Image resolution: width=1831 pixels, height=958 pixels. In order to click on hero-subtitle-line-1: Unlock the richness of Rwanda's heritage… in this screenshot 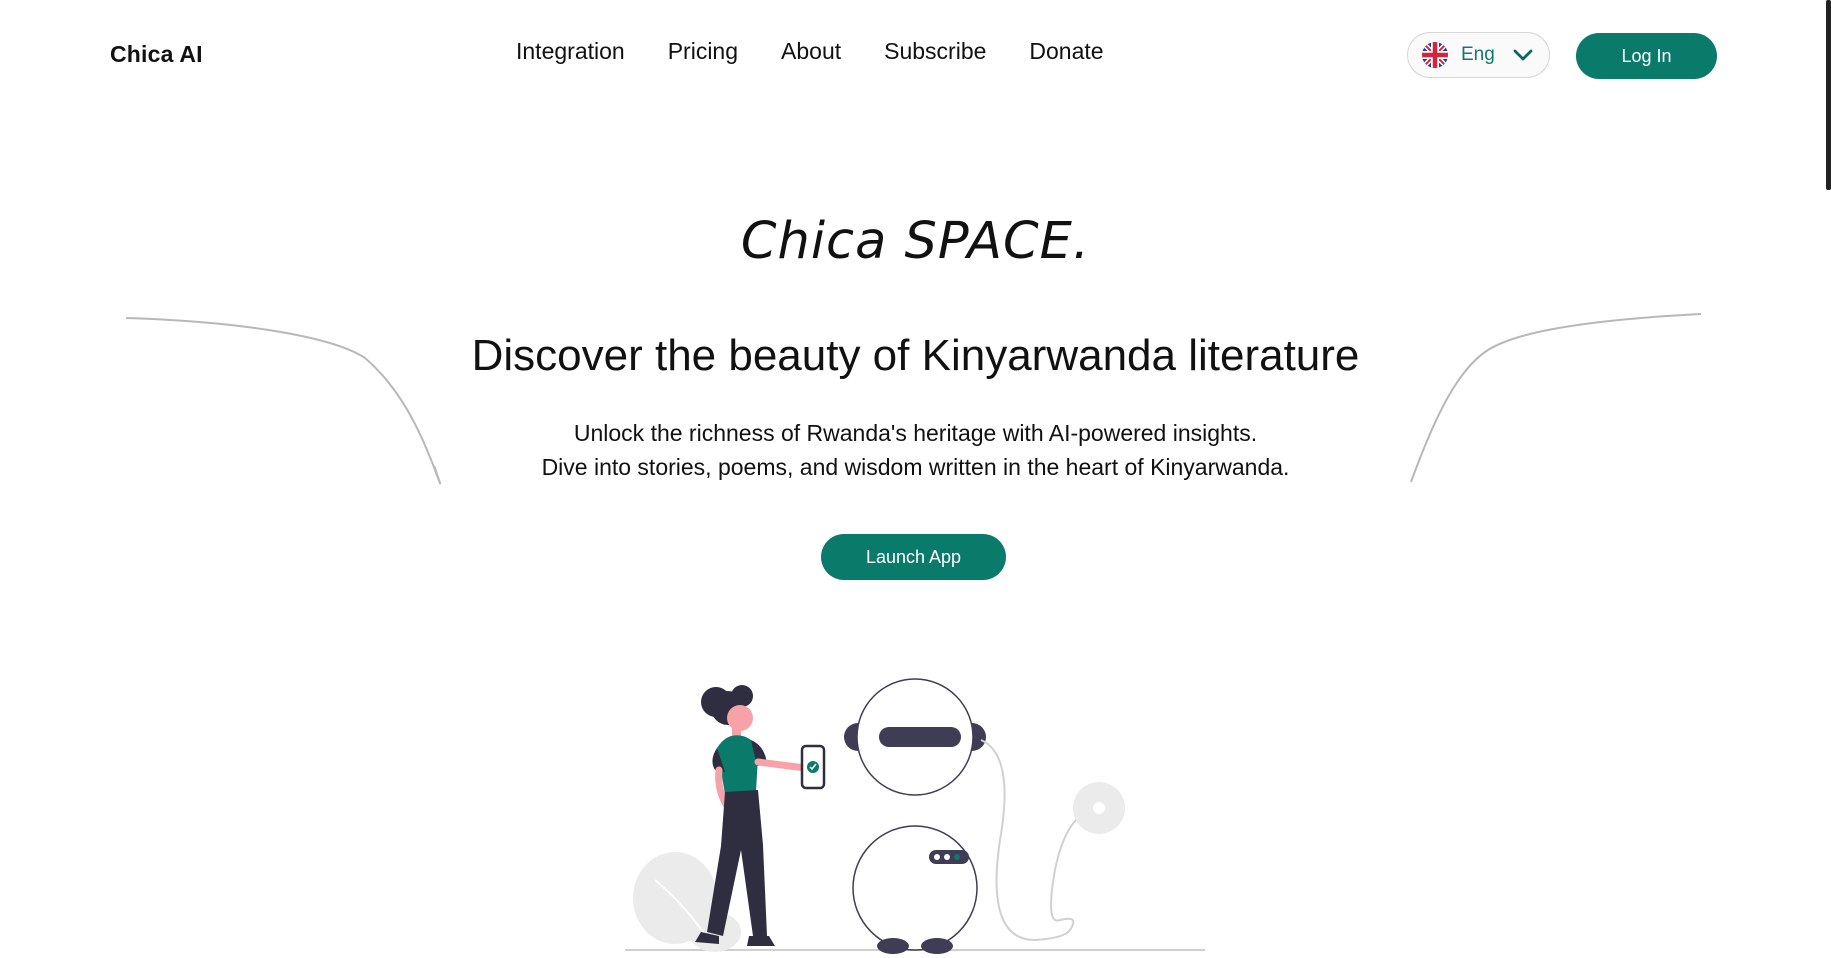, I will do `click(915, 433)`.